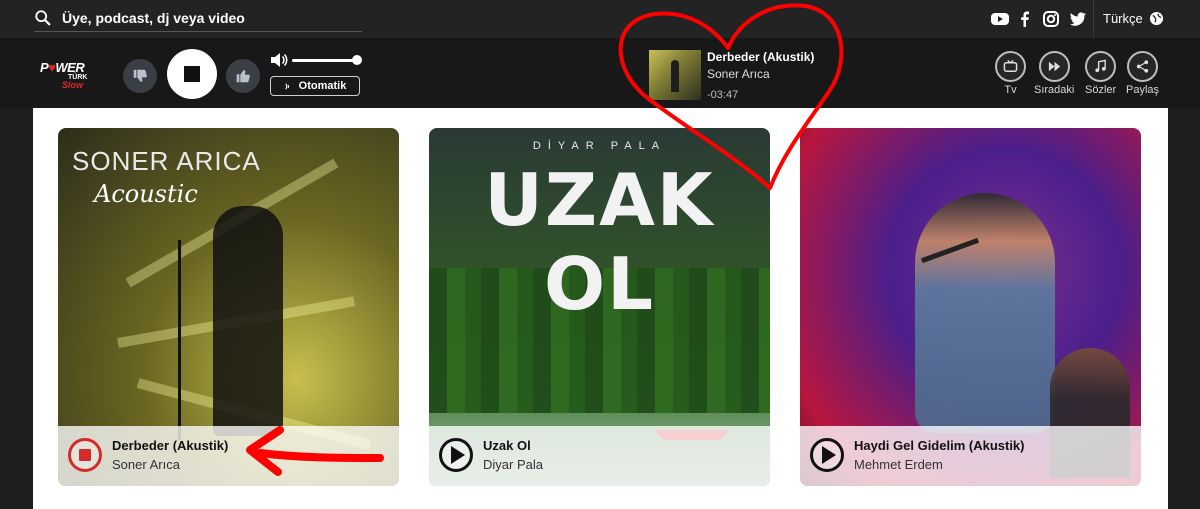 The image size is (1200, 509). I want to click on lyrics-button: Sözler, so click(1100, 73).